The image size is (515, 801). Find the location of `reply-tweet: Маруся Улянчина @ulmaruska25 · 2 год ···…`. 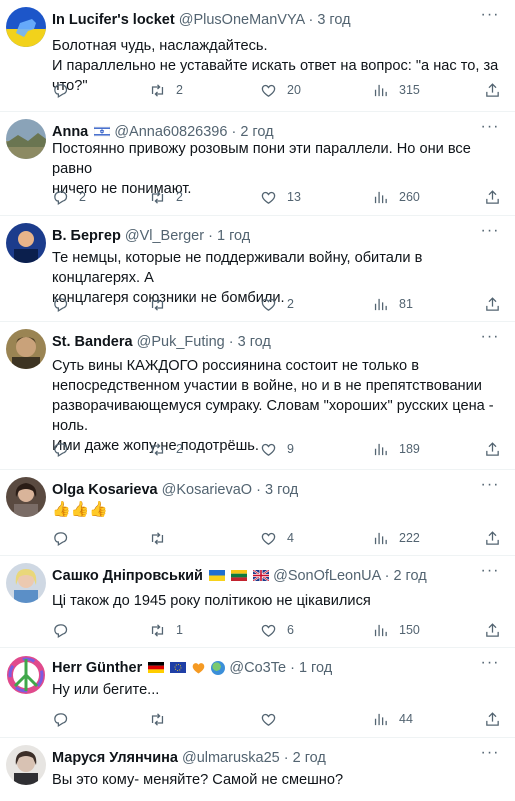

reply-tweet: Маруся Улянчина @ulmaruska25 · 2 год ···… is located at coordinates (257, 769).